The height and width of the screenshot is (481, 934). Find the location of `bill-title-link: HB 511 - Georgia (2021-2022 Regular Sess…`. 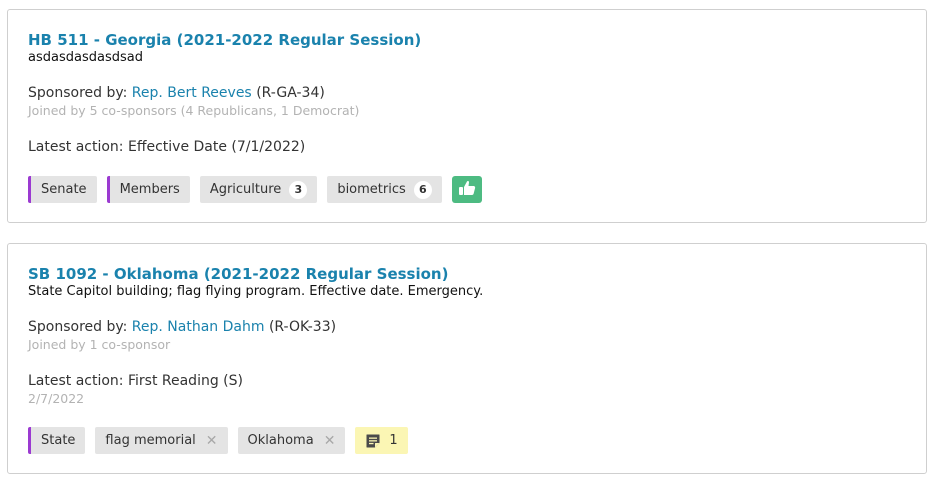

bill-title-link: HB 511 - Georgia (2021-2022 Regular Sess… is located at coordinates (224, 40).